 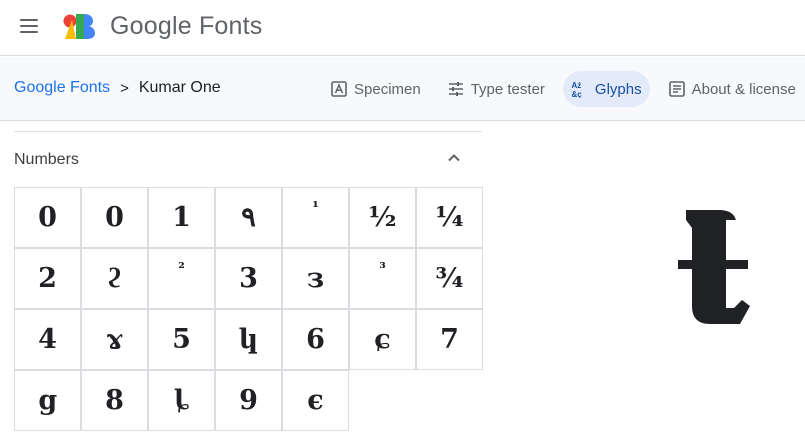 I want to click on glyph-cell: 7, so click(x=449, y=339).